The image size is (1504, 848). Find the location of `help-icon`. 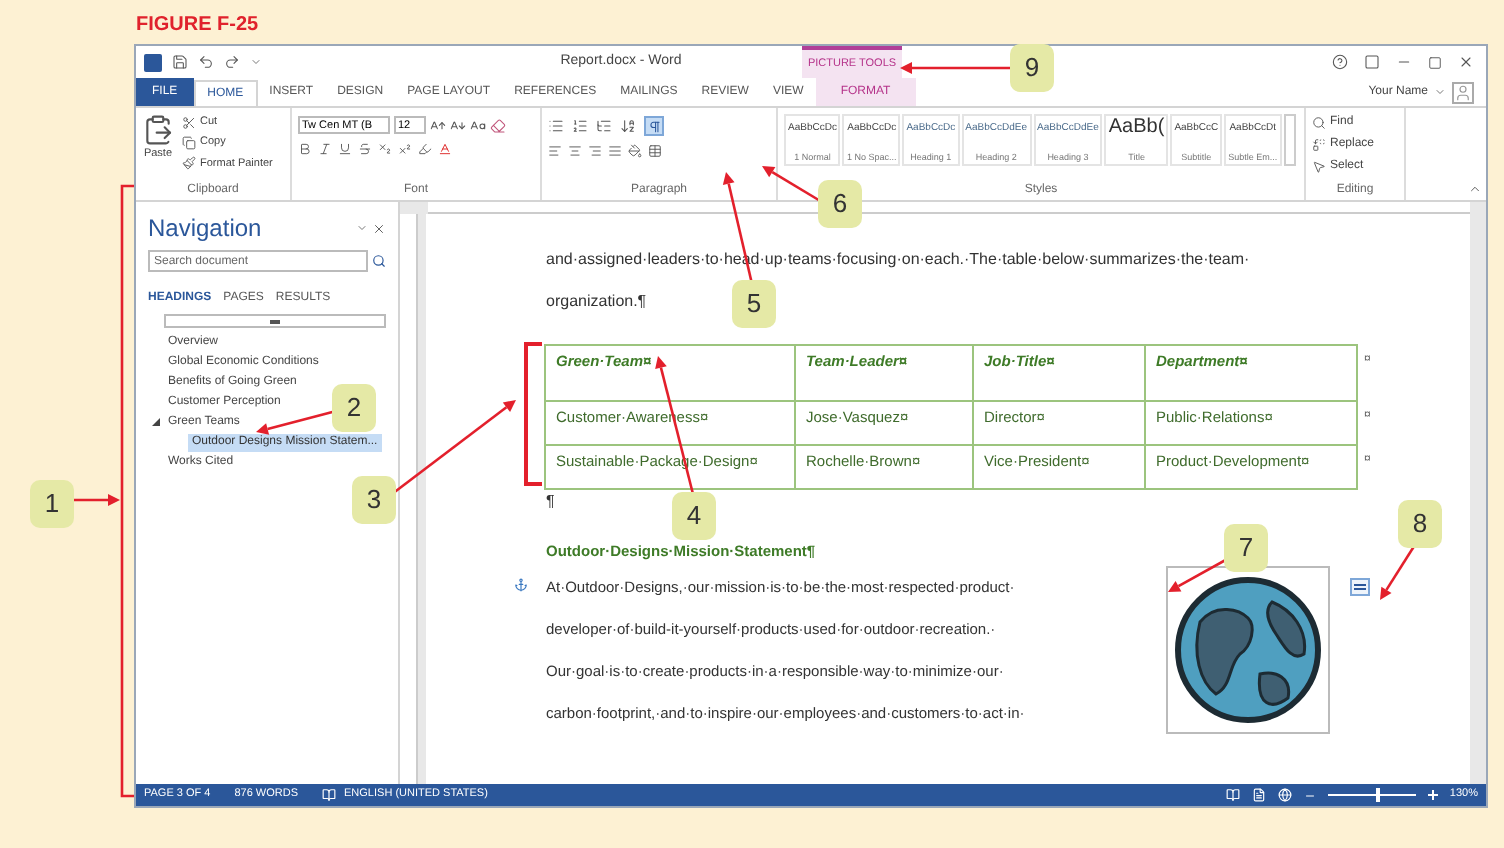

help-icon is located at coordinates (1340, 62).